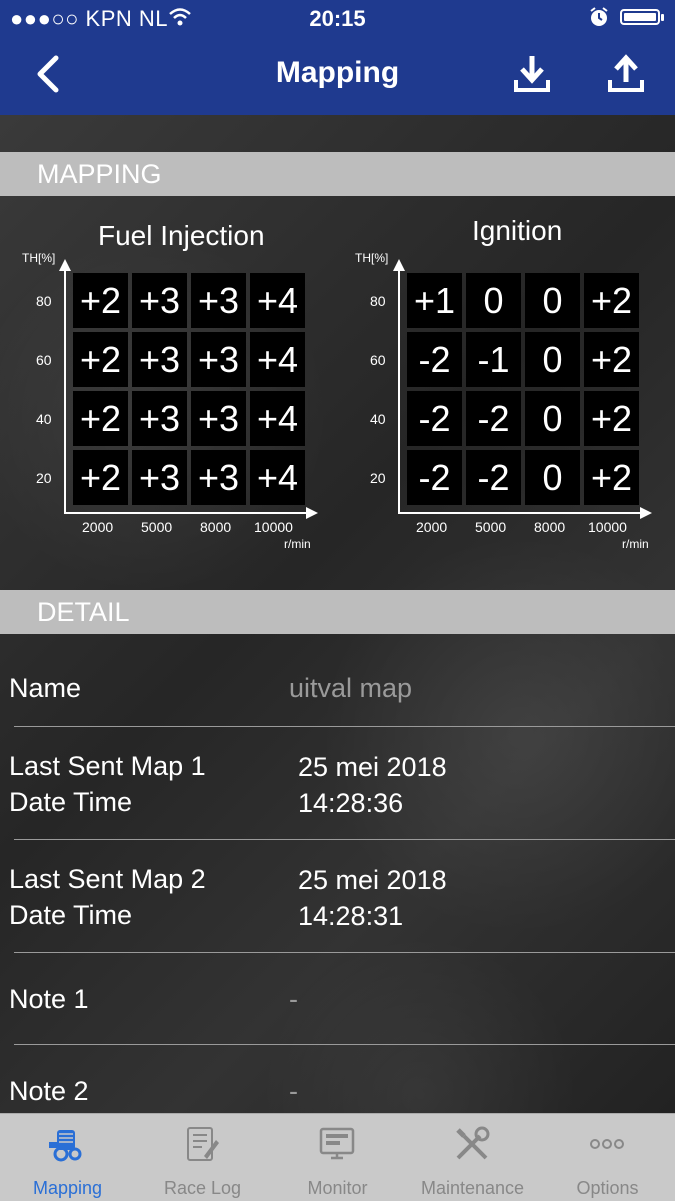 This screenshot has width=675, height=1201. What do you see at coordinates (293, 1091) in the screenshot?
I see `note-2-value: -` at bounding box center [293, 1091].